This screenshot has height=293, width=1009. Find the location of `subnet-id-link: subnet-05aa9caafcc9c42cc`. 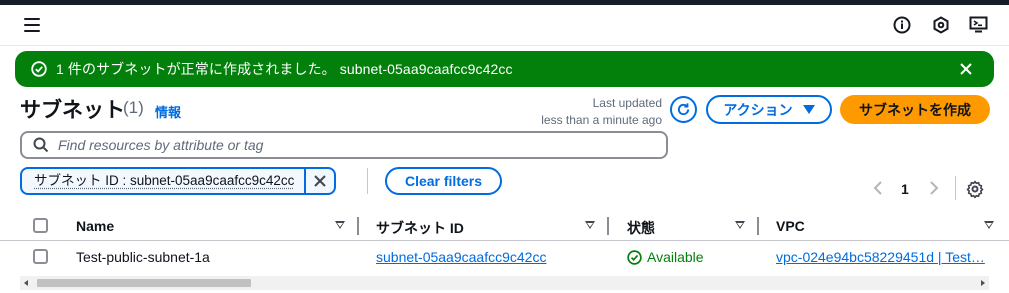

subnet-id-link: subnet-05aa9caafcc9c42cc is located at coordinates (461, 257).